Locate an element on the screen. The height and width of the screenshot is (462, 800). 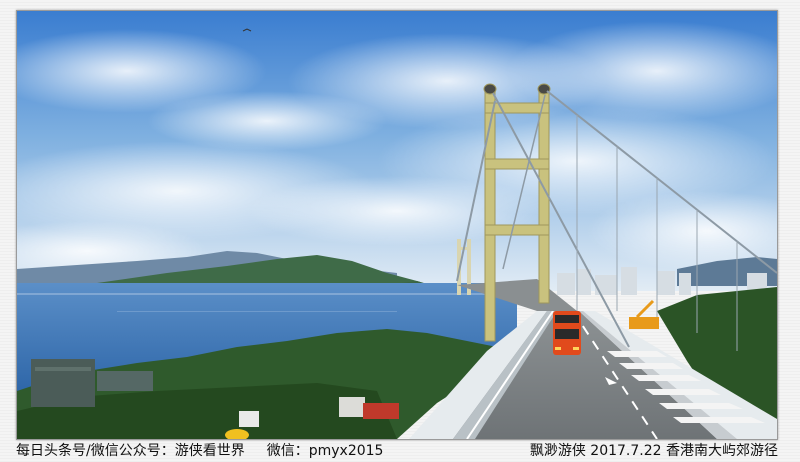
double-decker-bus is located at coordinates (567, 333).